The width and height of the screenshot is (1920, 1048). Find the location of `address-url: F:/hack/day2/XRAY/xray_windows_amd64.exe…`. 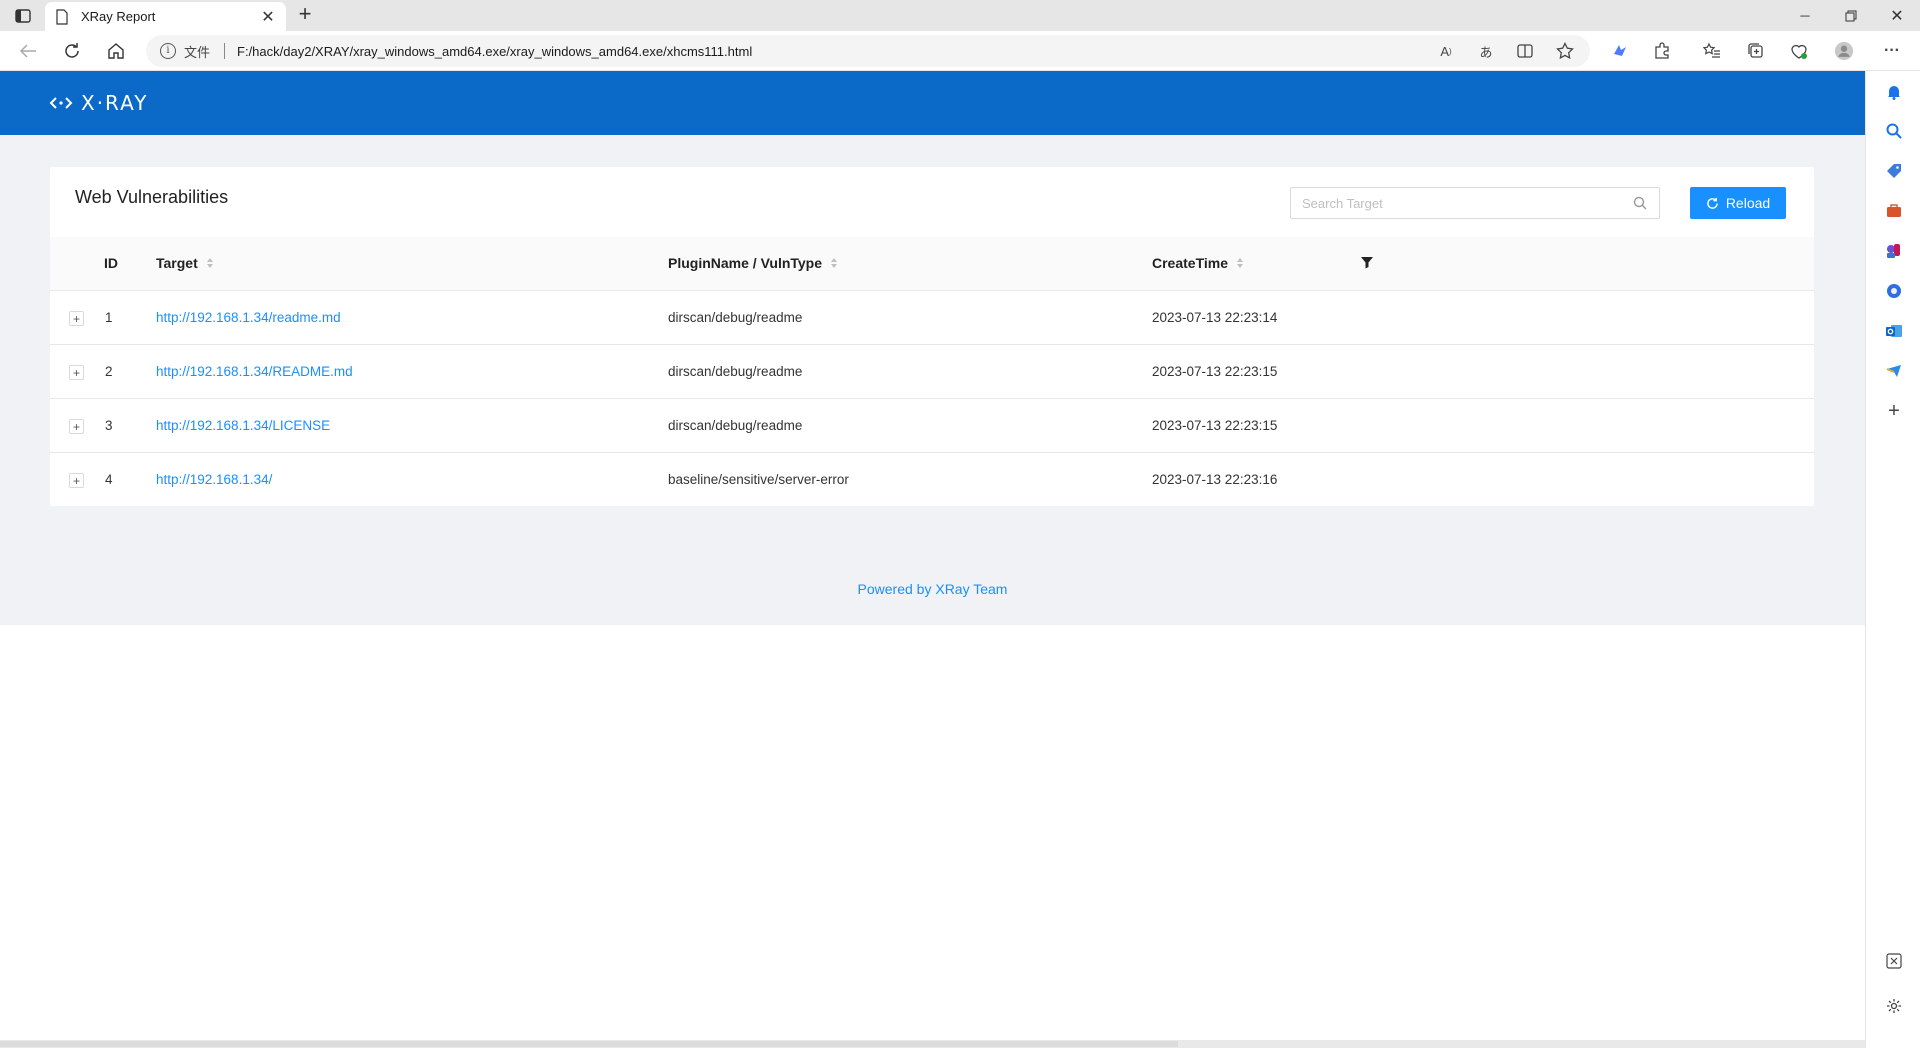

address-url: F:/hack/day2/XRAY/xray_windows_amd64.exe… is located at coordinates (494, 51).